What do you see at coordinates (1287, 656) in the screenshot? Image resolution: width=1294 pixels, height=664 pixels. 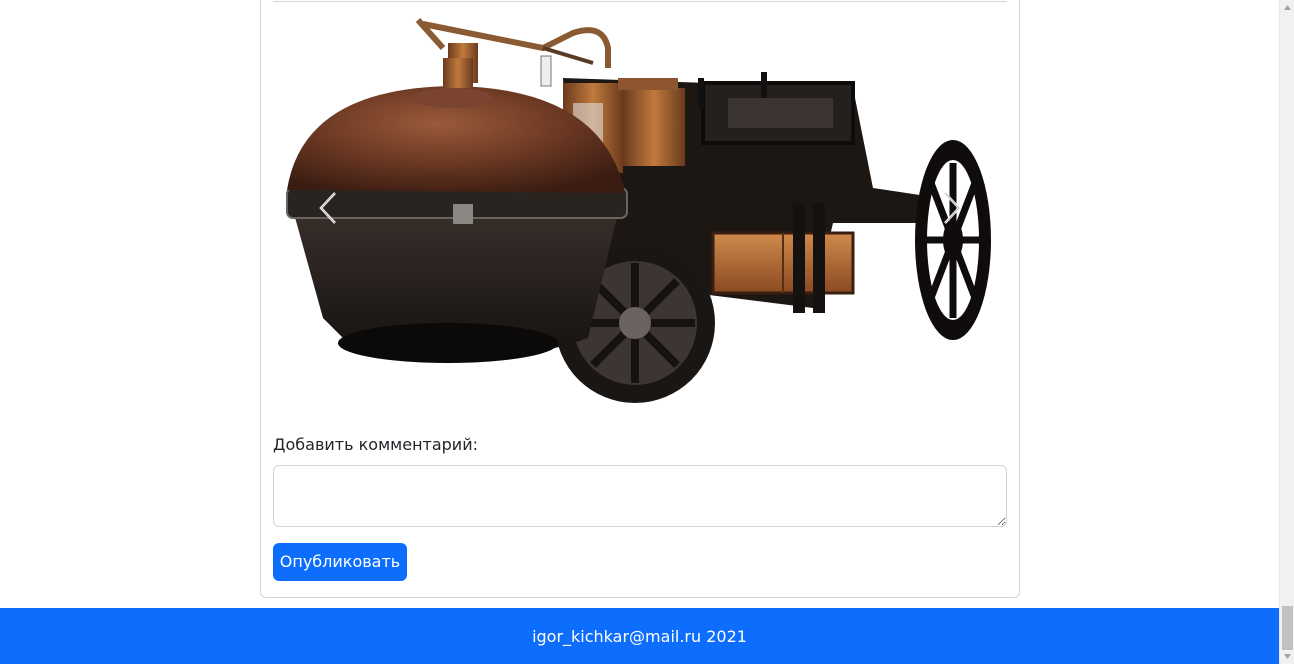 I see `scroll-down-arrow-icon` at bounding box center [1287, 656].